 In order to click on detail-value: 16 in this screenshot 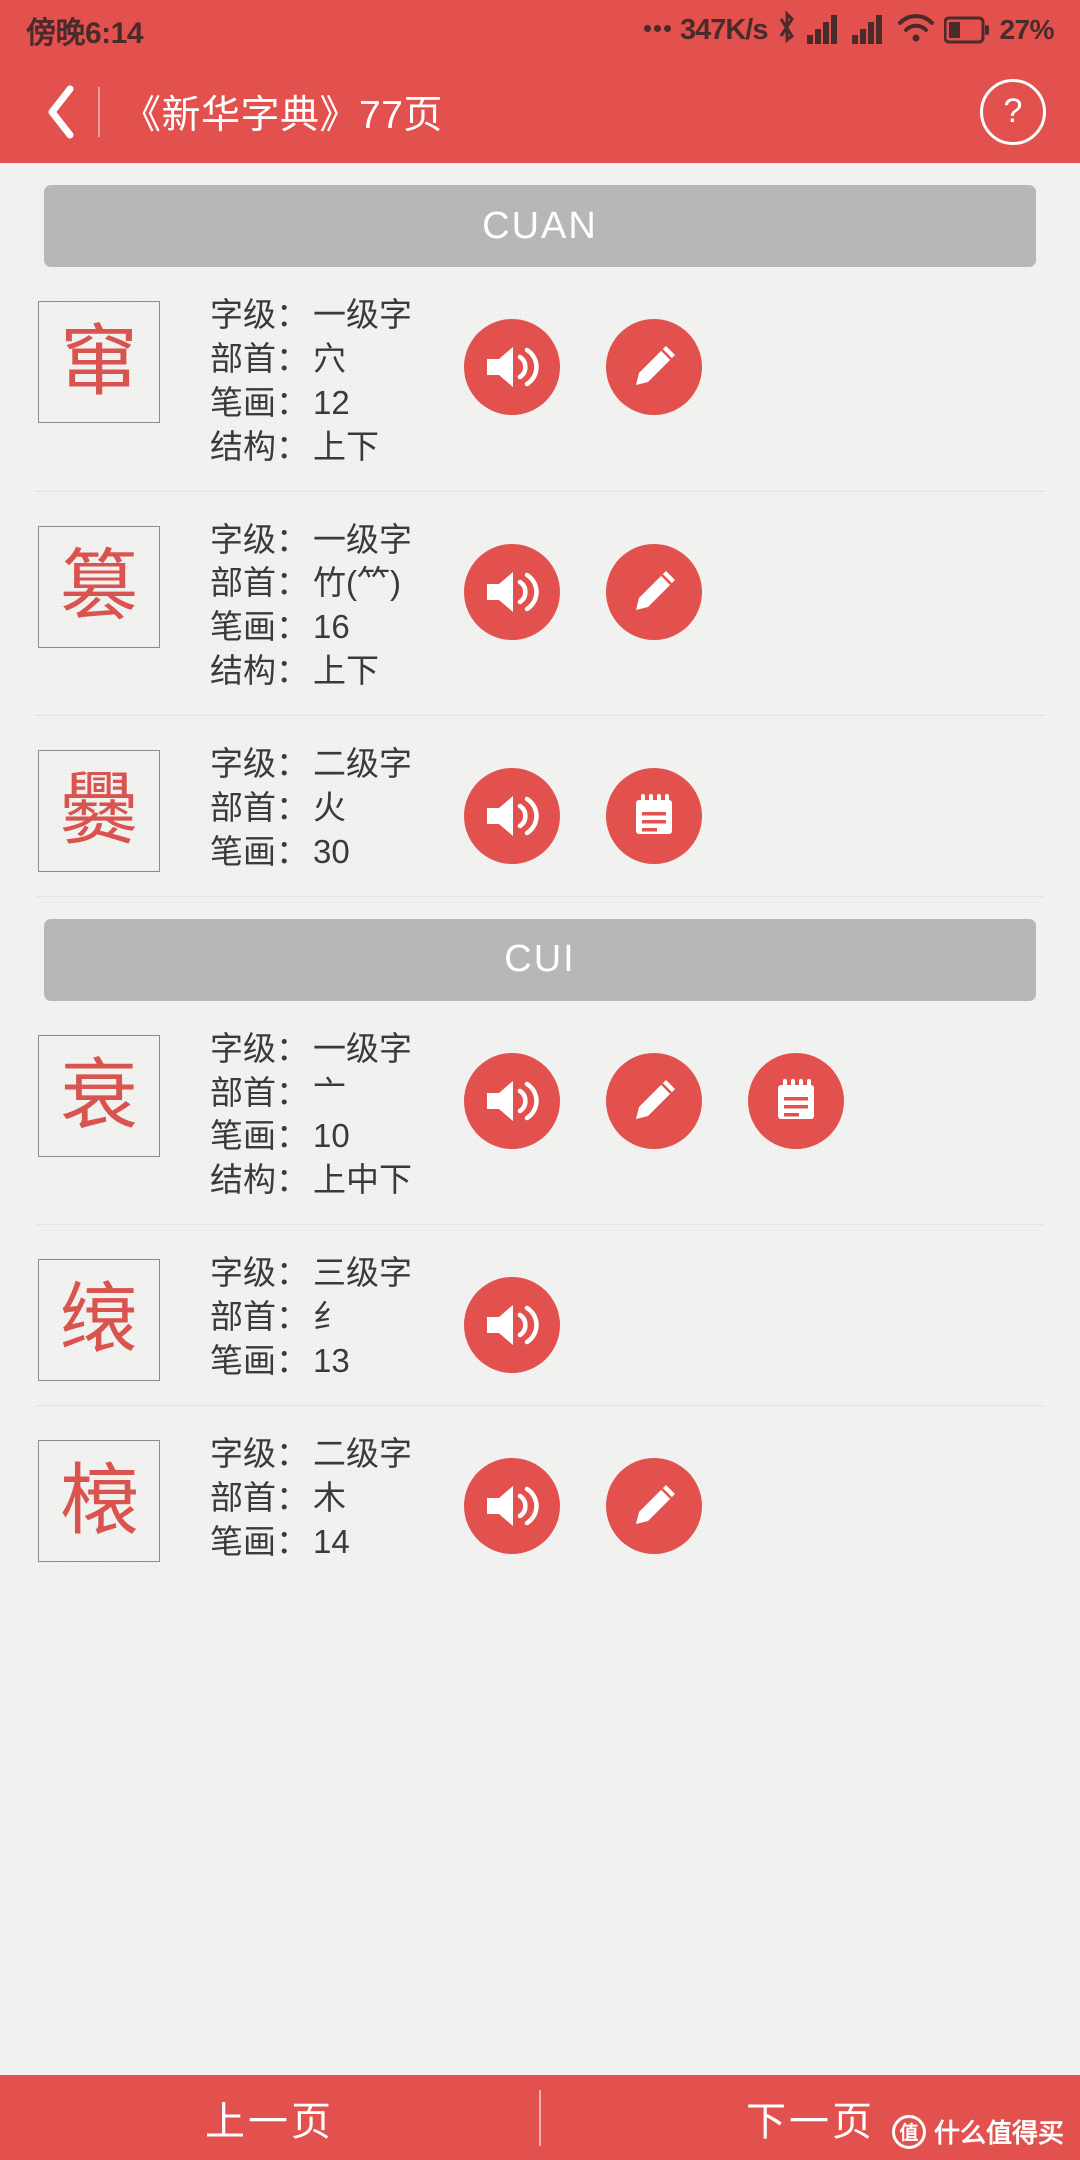, I will do `click(331, 627)`.